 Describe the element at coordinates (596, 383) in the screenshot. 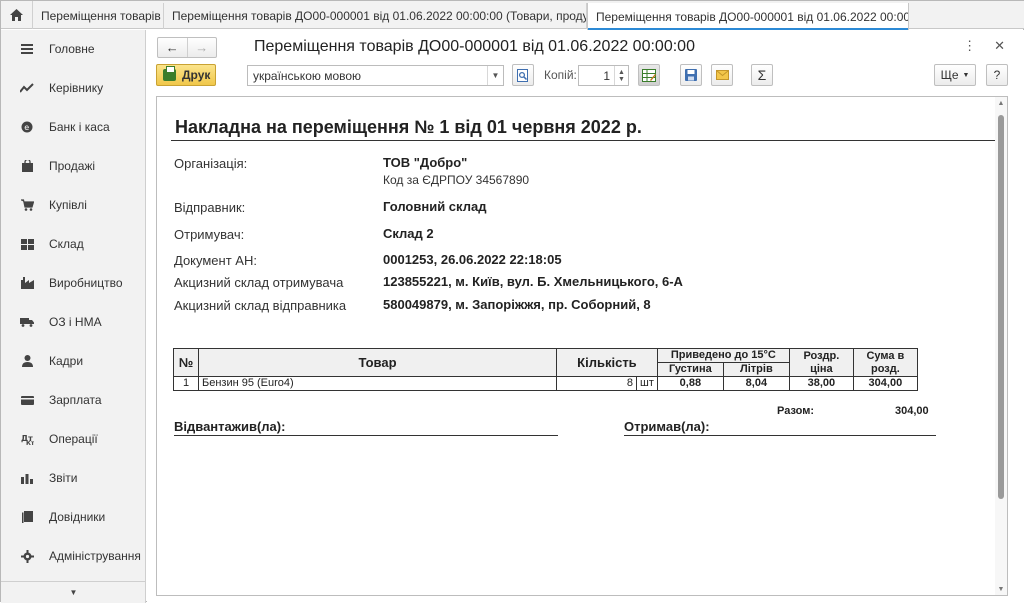

I see `cell-qty: 8` at that location.